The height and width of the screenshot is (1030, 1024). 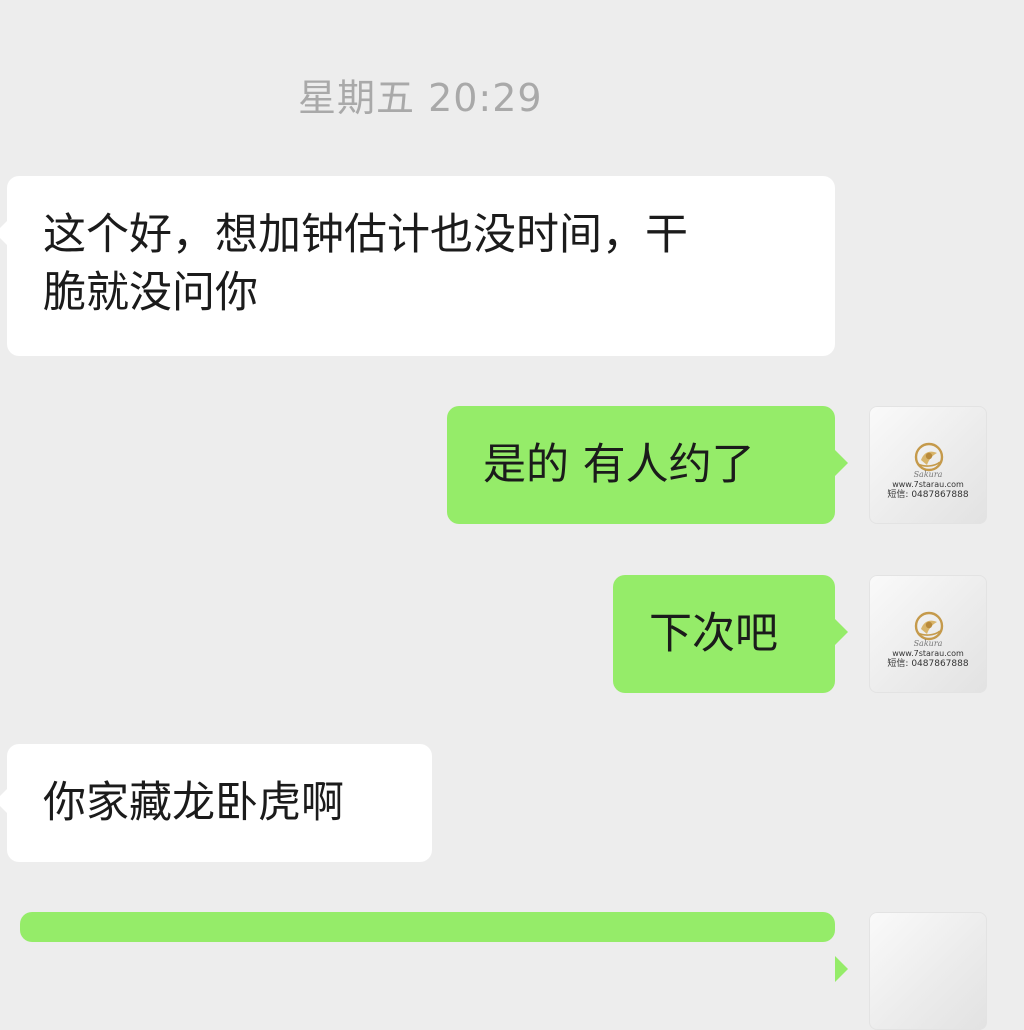 I want to click on message-text: 你家藏龙卧虎啊, so click(x=193, y=803).